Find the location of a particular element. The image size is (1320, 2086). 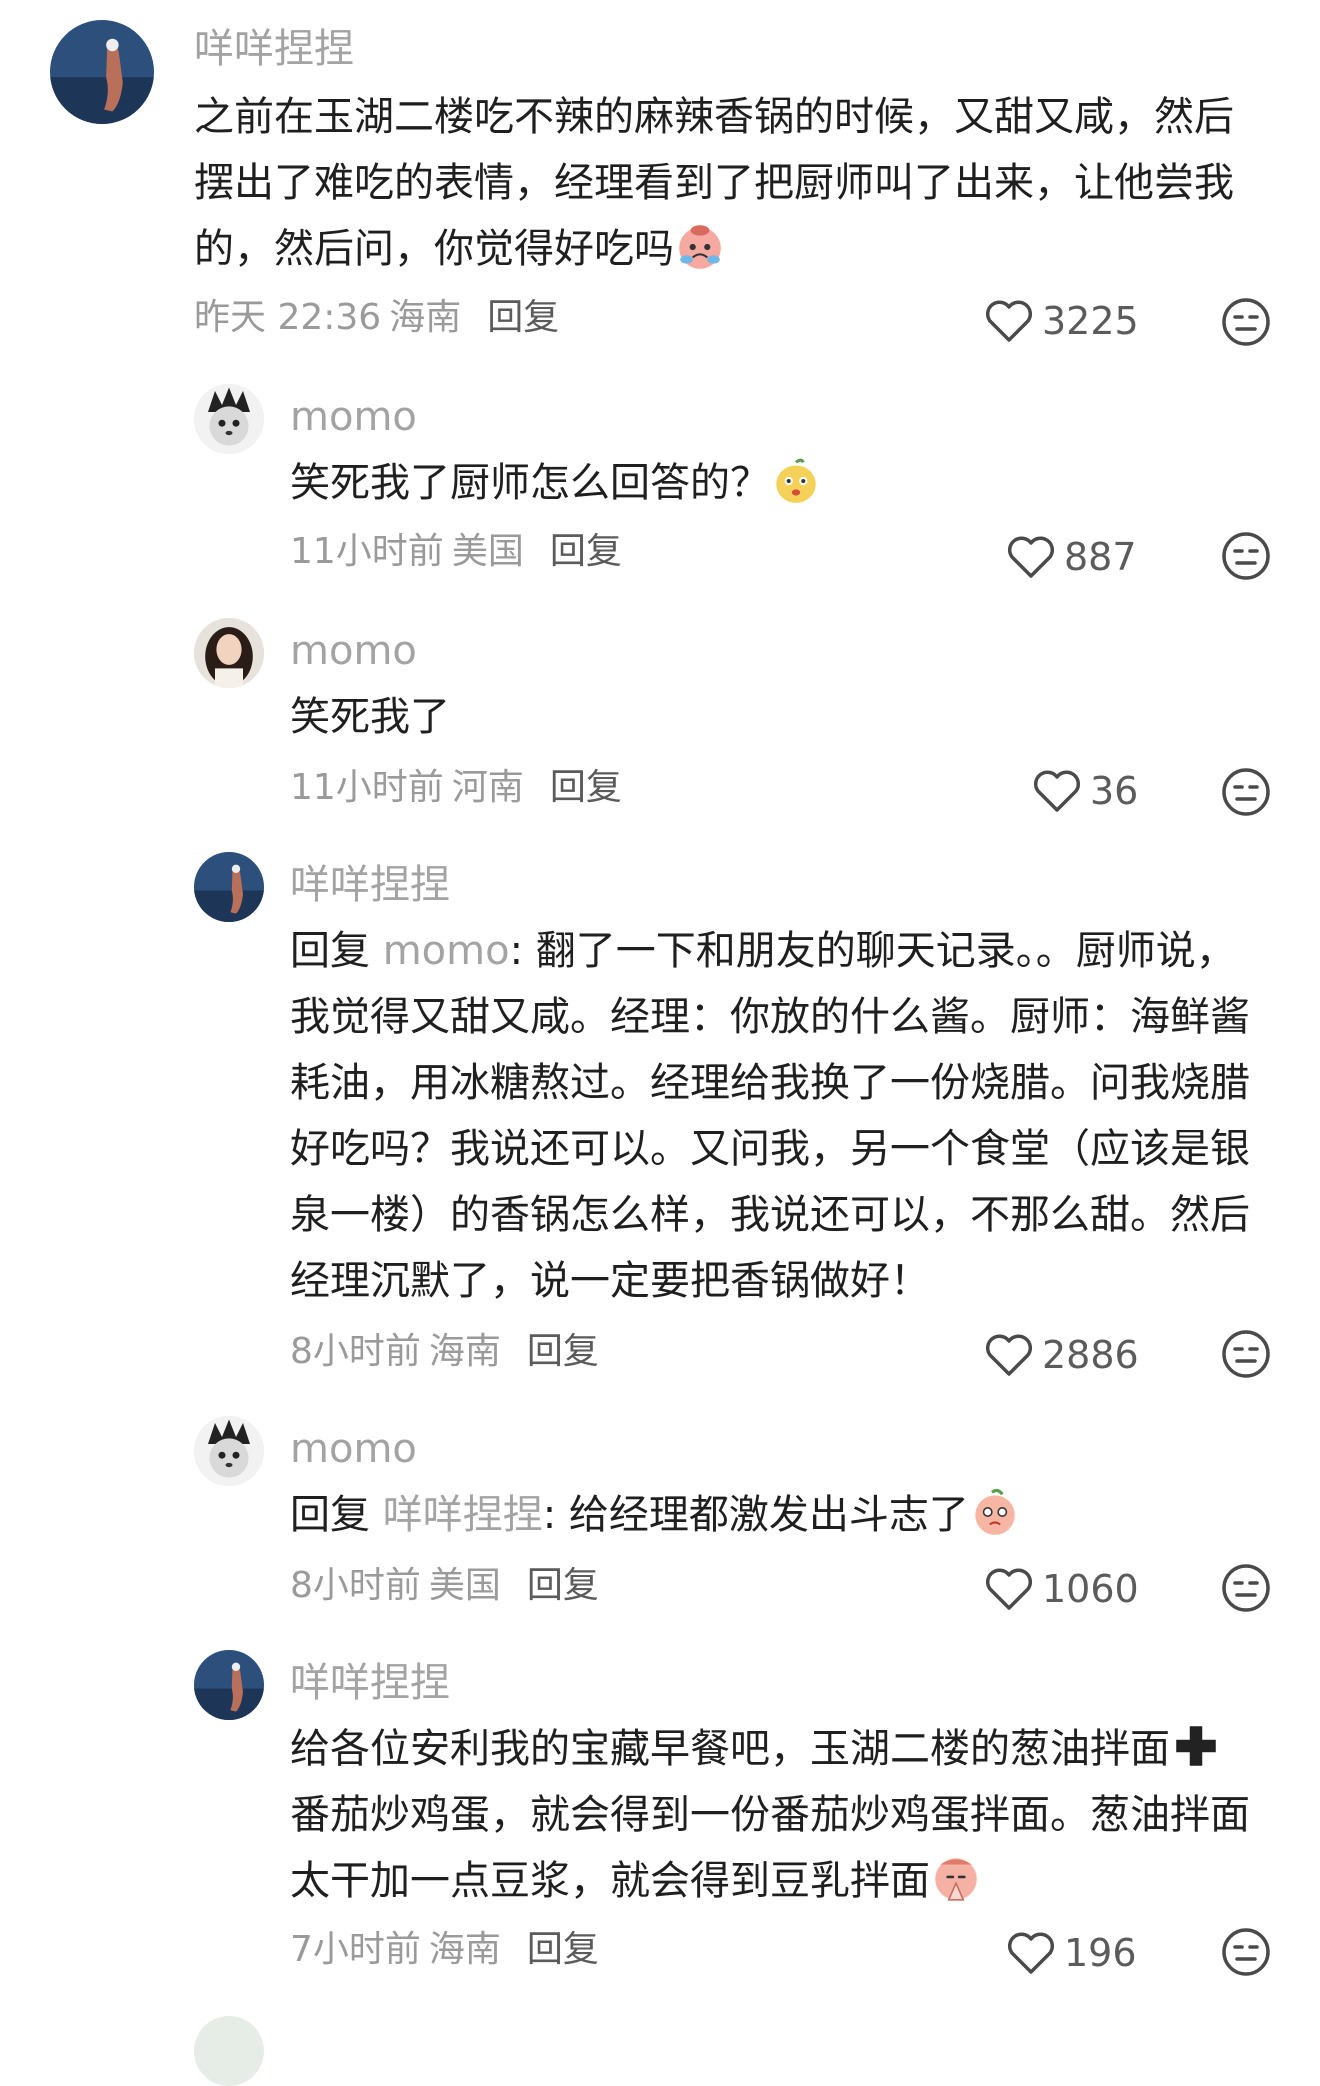

comment-region: 河南 is located at coordinates (487, 787).